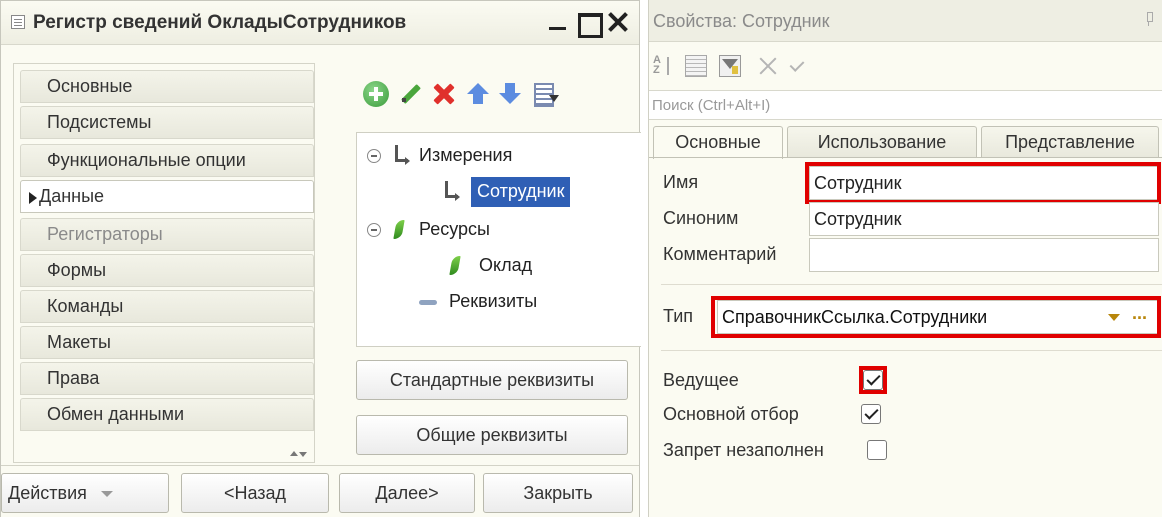 This screenshot has width=1162, height=517. I want to click on tree-node-employee: Сотрудник, so click(497, 192).